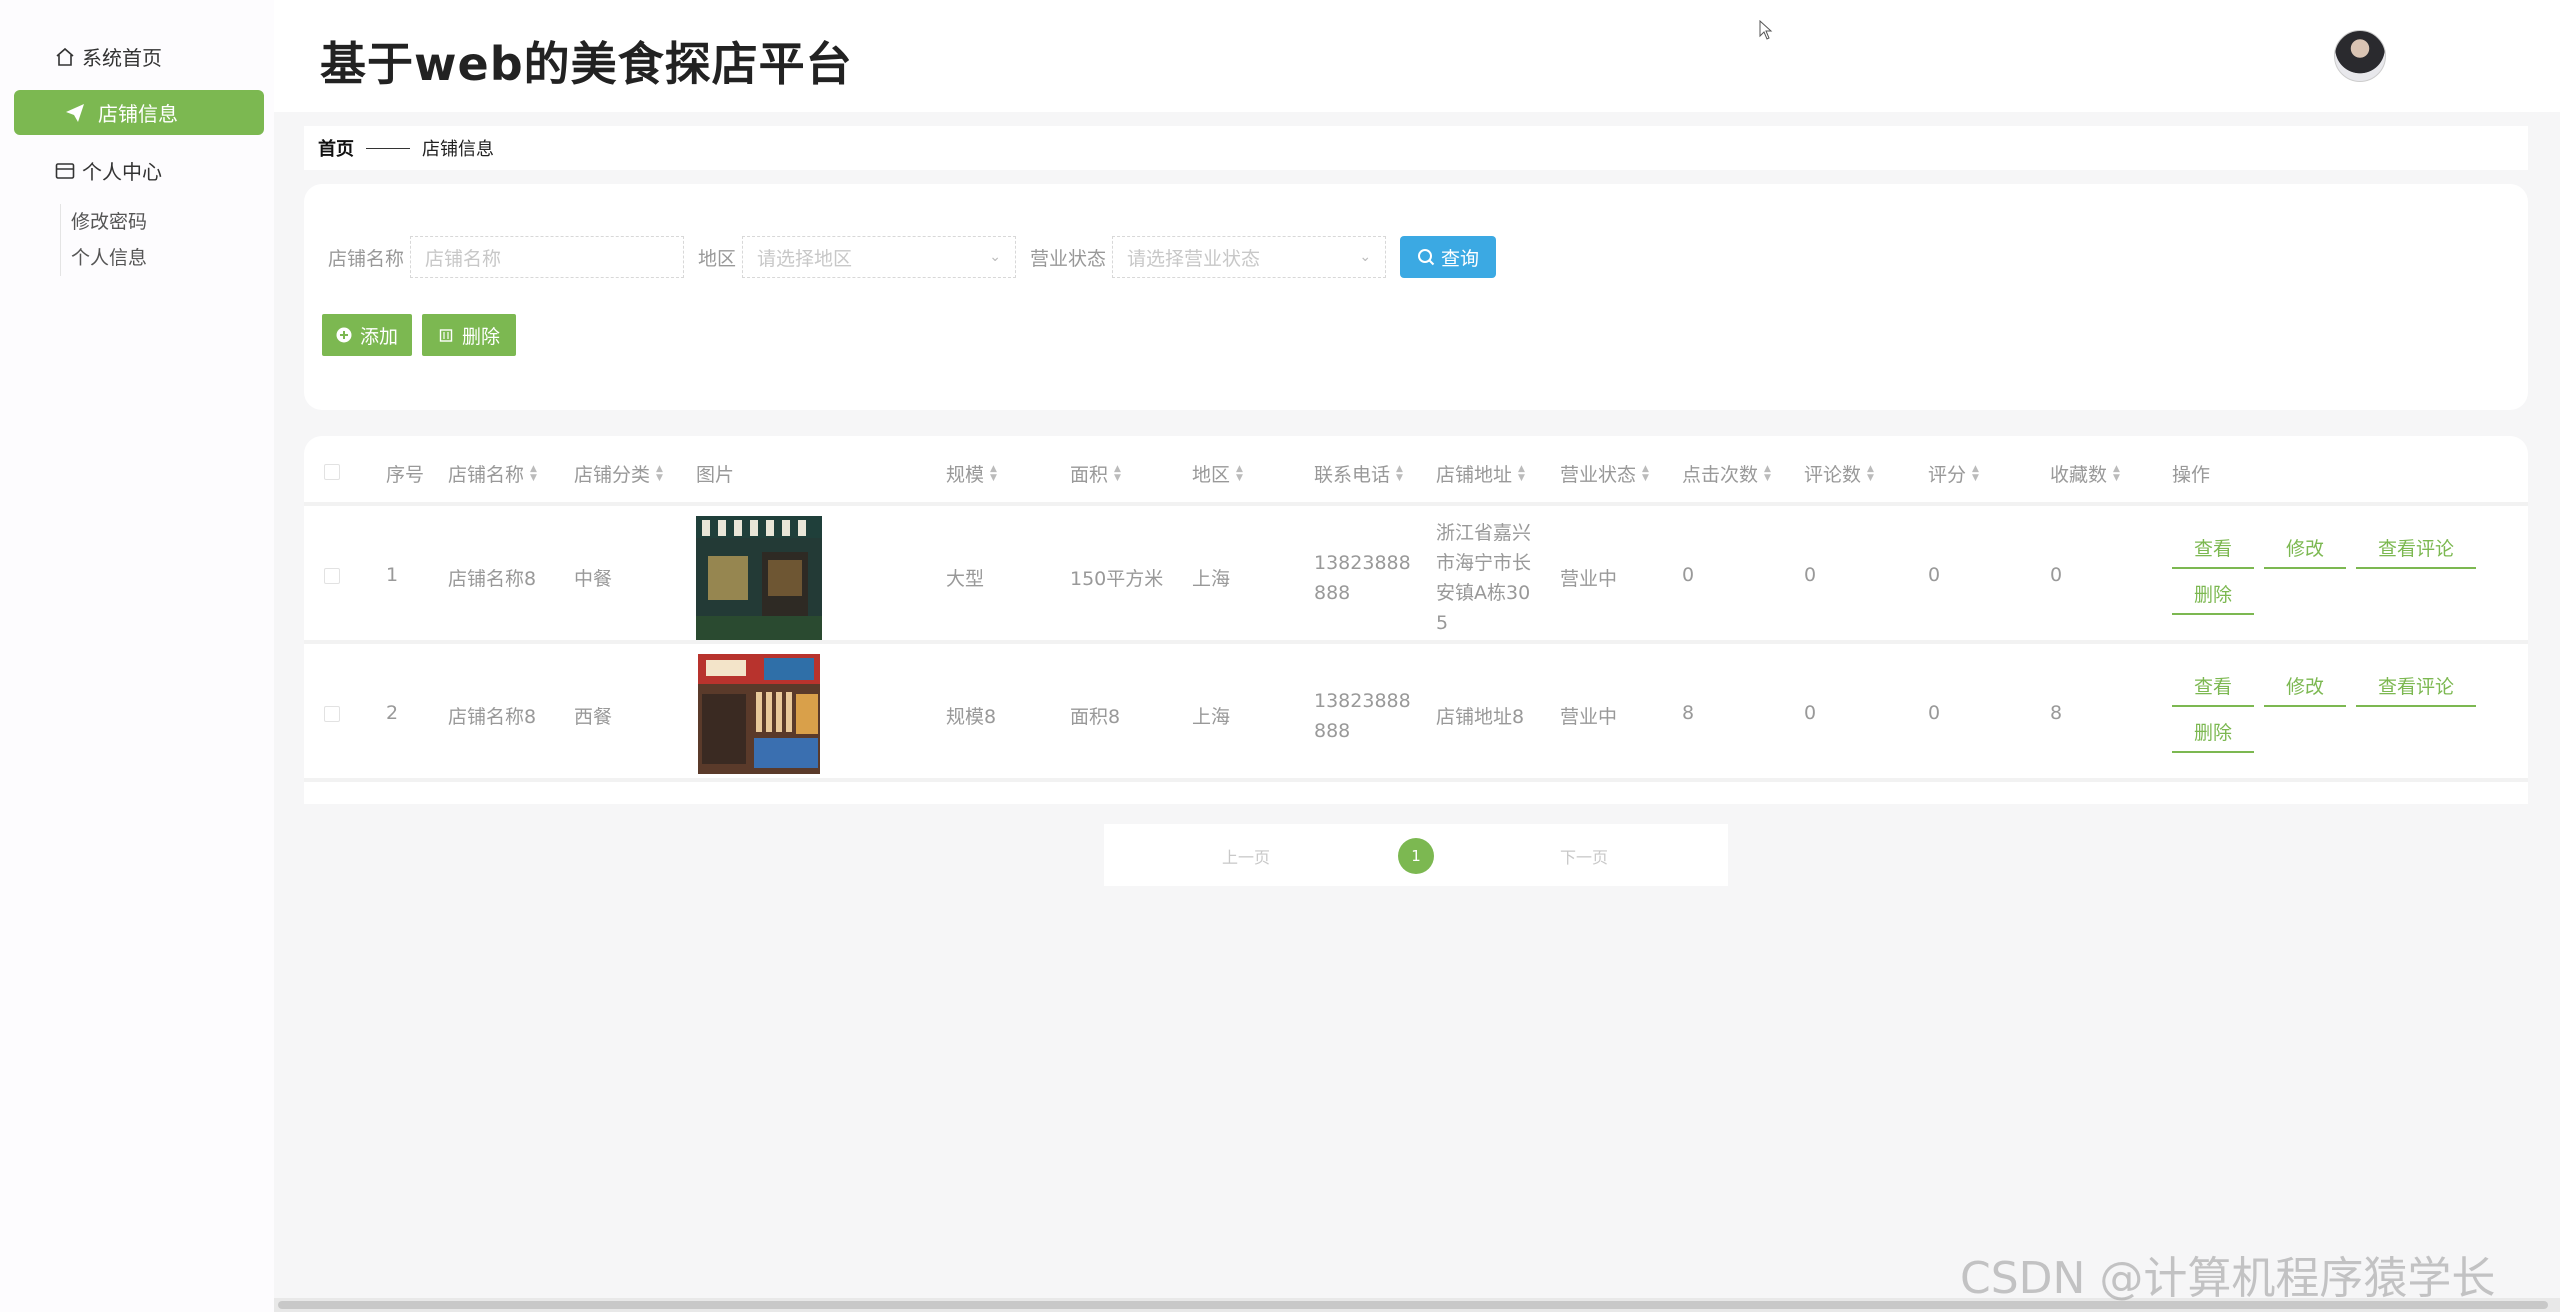 This screenshot has height=1312, width=2560. What do you see at coordinates (1688, 575) in the screenshot?
I see `cell-clicks: 0` at bounding box center [1688, 575].